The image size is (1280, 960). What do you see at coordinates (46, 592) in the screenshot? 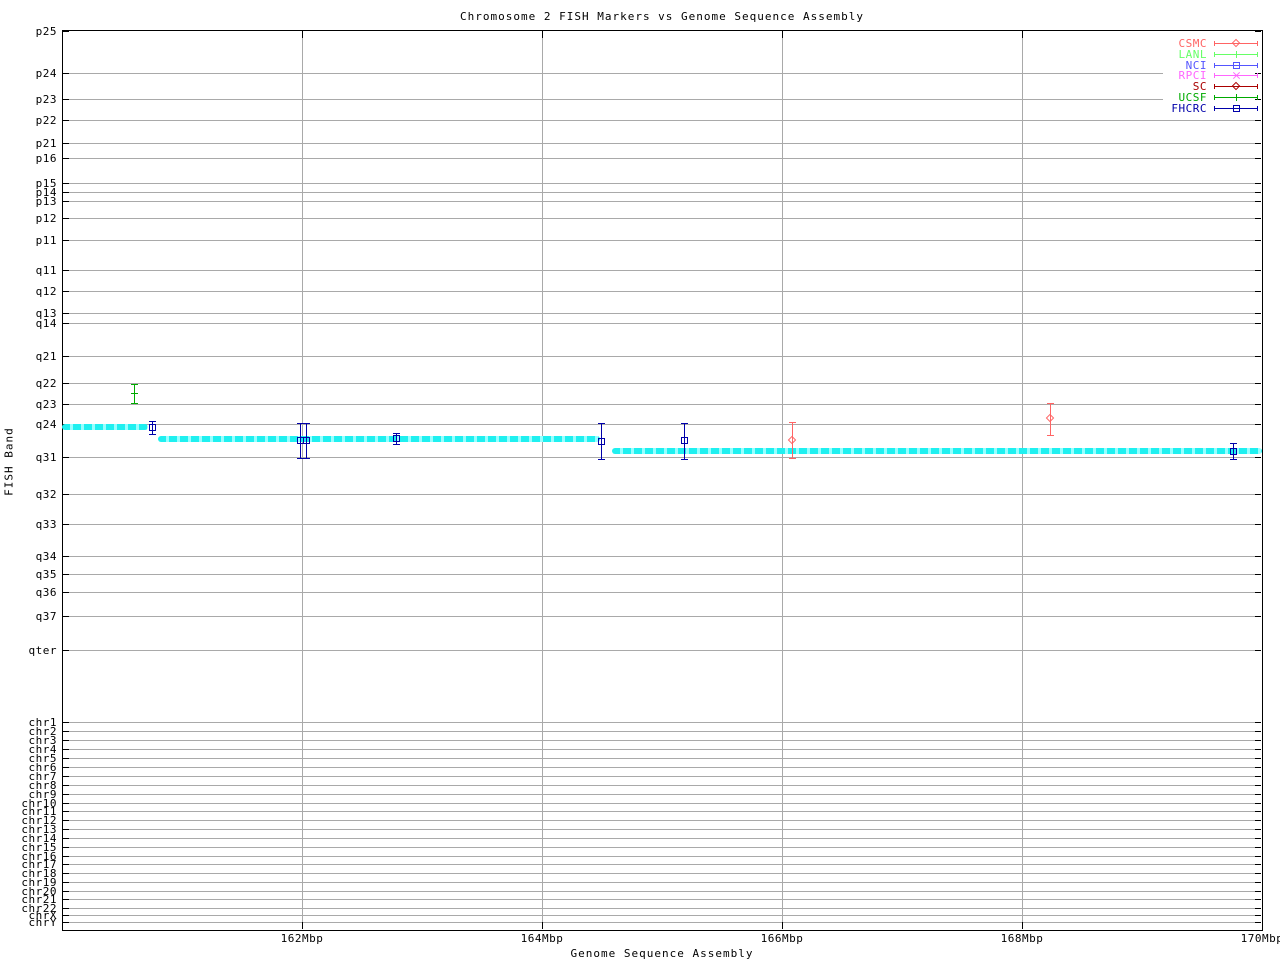
I see `band-tick-label: q36` at bounding box center [46, 592].